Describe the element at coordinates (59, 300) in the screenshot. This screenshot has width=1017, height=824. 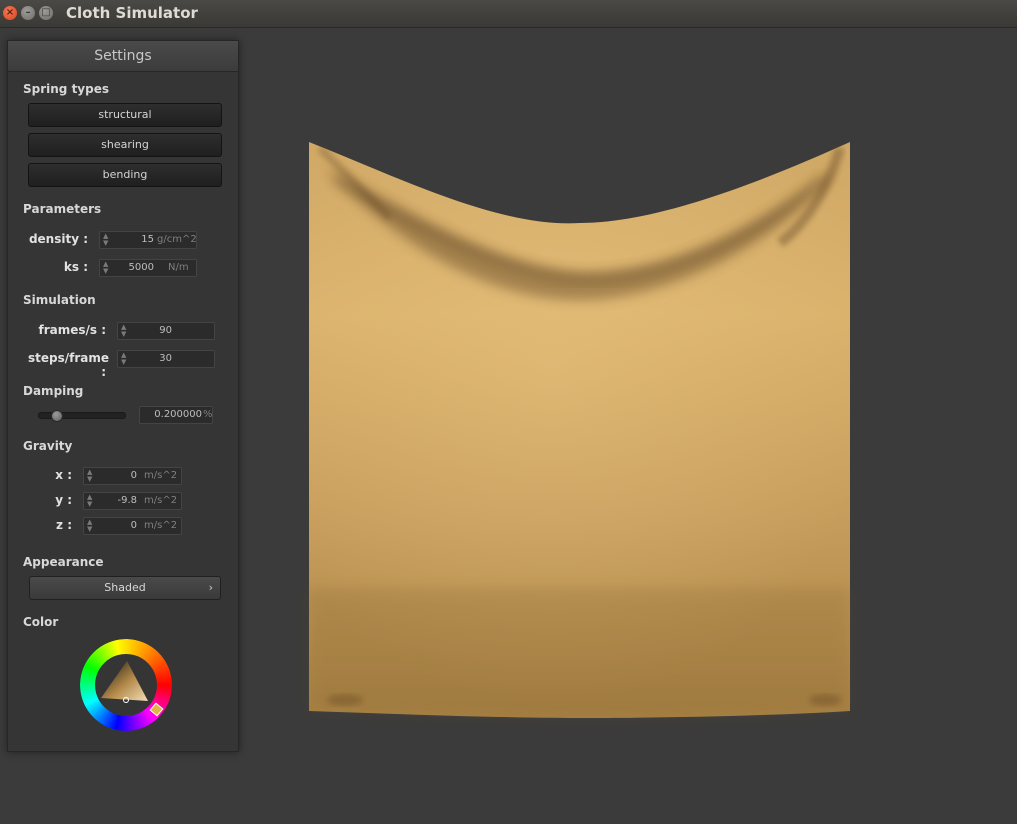
I see `simulation-label: Simulation` at that location.